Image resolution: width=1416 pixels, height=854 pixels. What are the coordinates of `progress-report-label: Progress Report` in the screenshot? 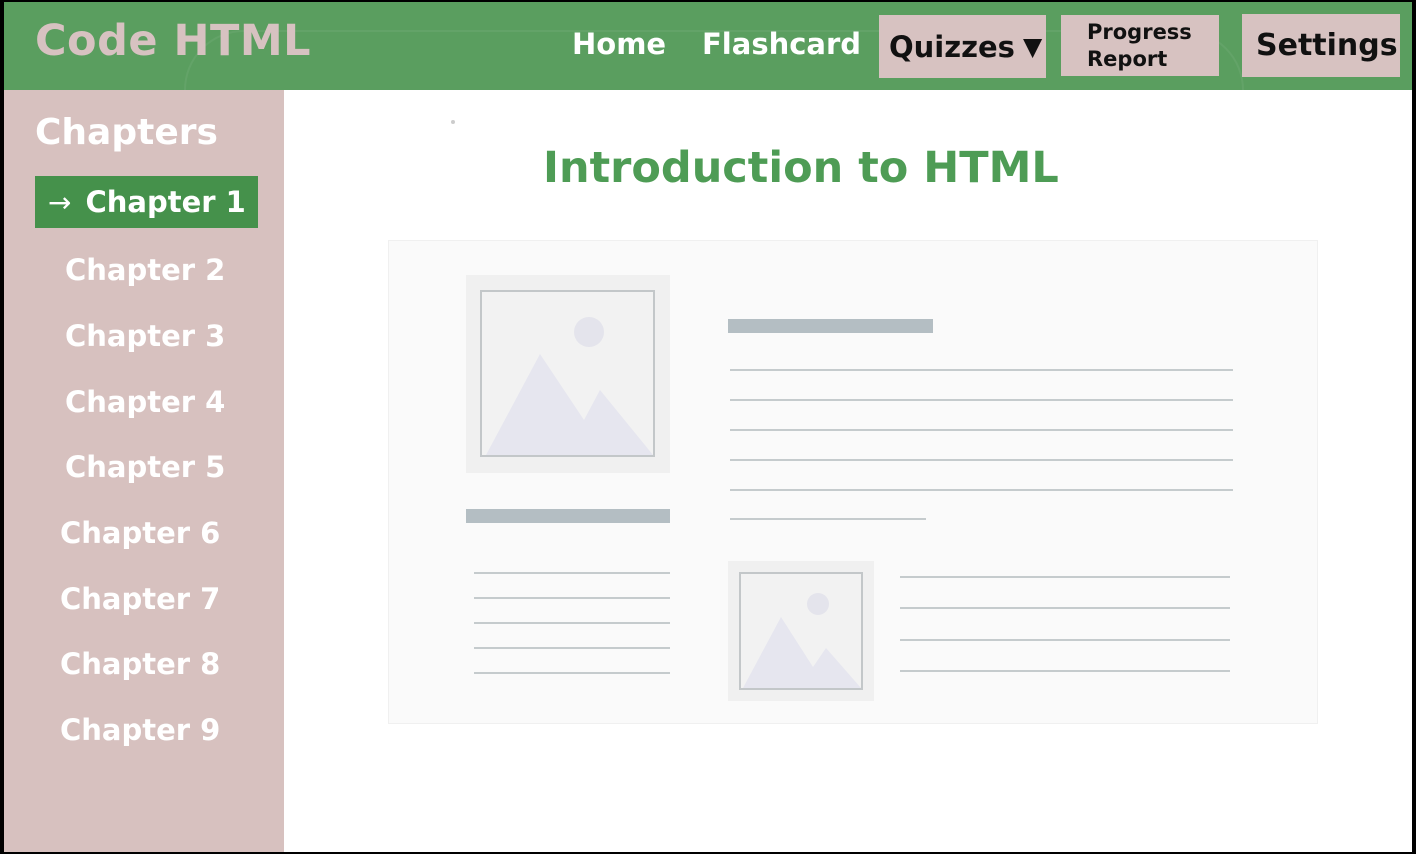 It's located at (1139, 46).